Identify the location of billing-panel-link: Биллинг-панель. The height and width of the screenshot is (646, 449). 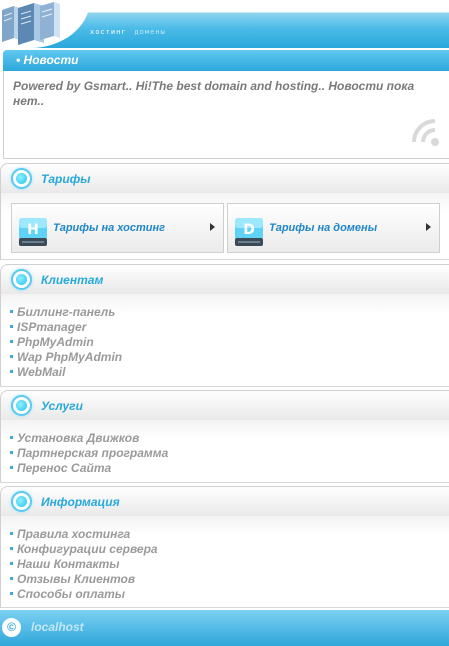
(66, 312).